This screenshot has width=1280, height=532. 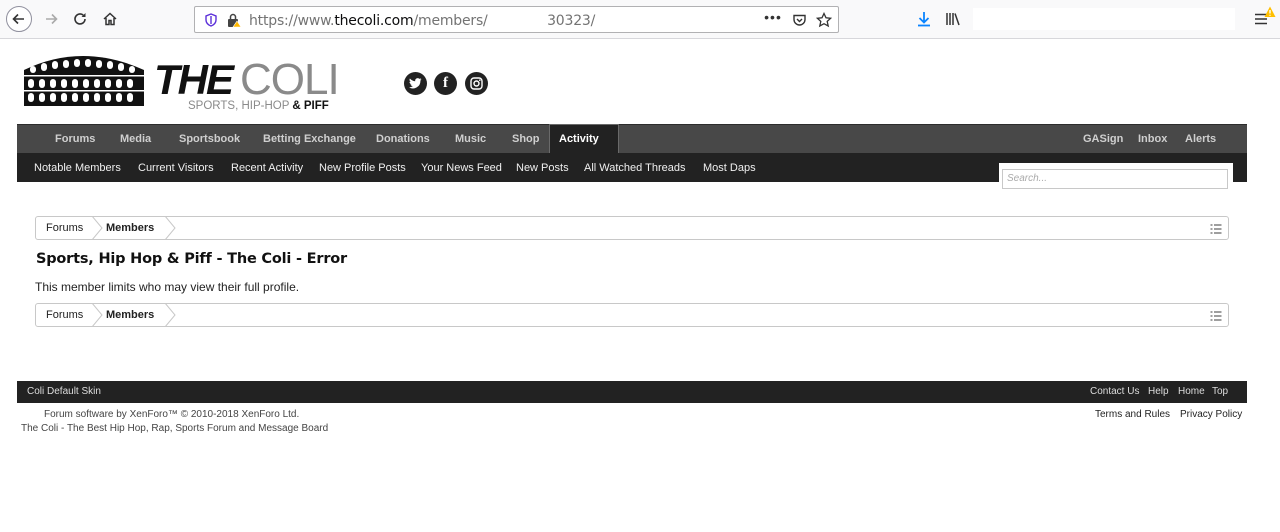 I want to click on subnav-news-feed: Your News Feed, so click(x=461, y=168).